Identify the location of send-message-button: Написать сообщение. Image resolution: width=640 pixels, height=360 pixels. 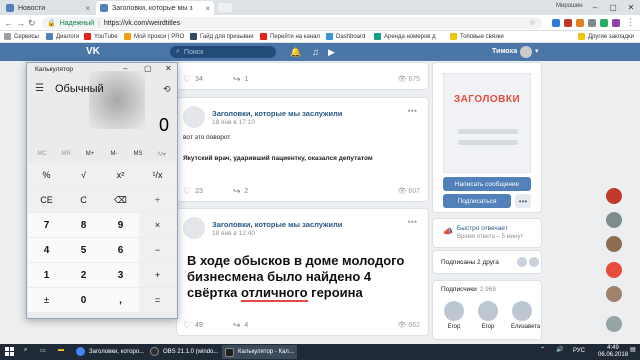
(487, 184).